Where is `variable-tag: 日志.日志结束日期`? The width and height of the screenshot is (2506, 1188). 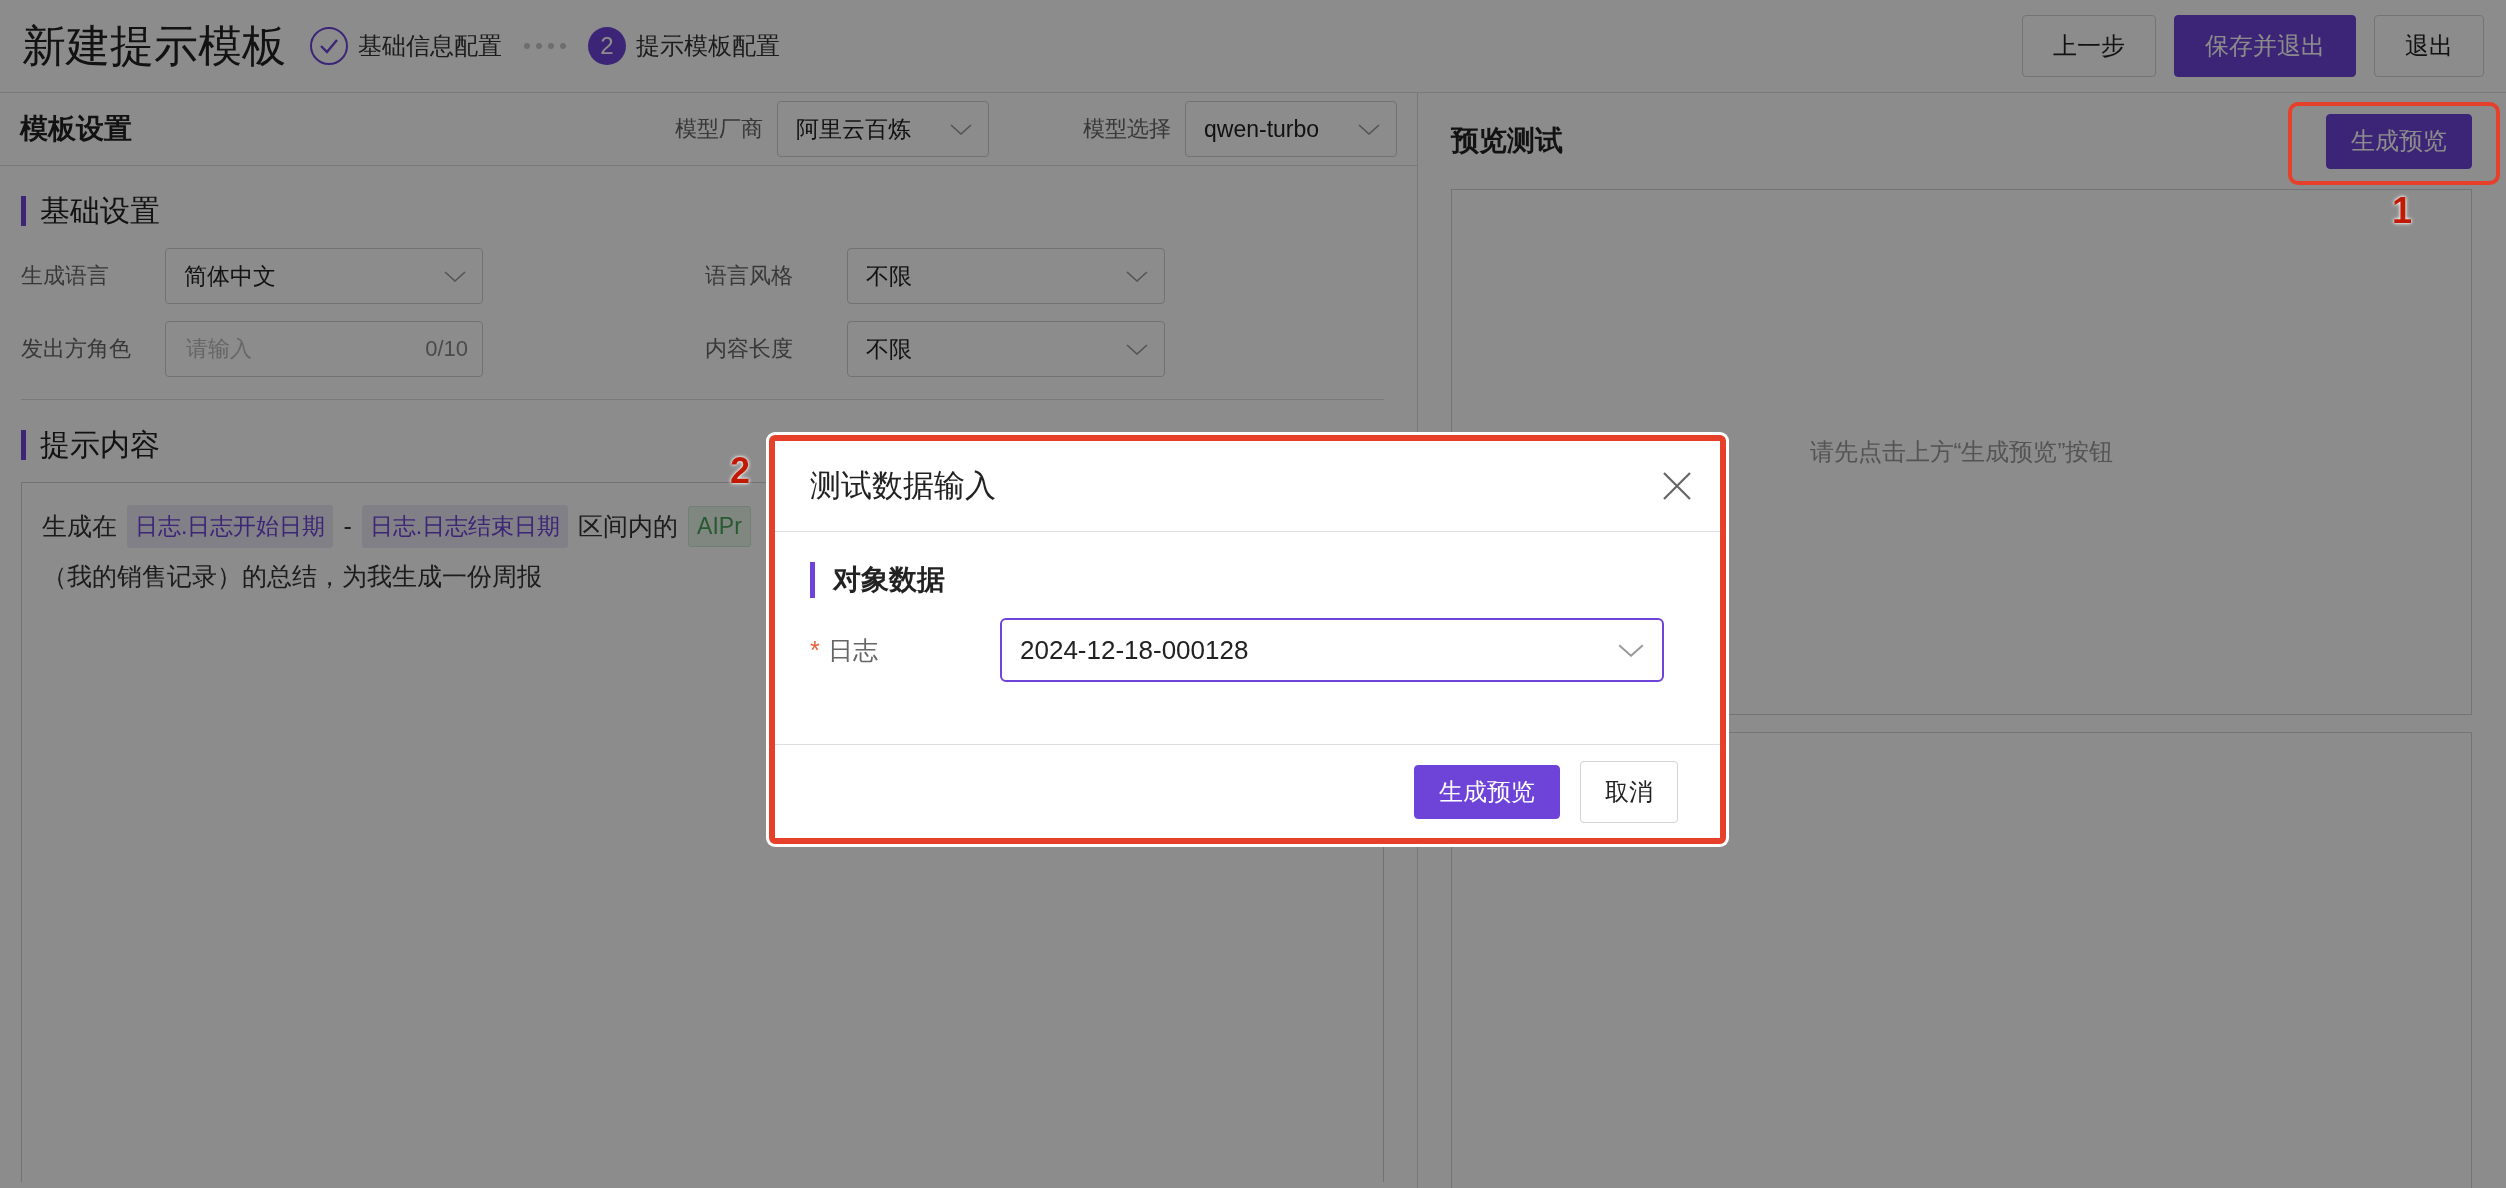 variable-tag: 日志.日志结束日期 is located at coordinates (465, 526).